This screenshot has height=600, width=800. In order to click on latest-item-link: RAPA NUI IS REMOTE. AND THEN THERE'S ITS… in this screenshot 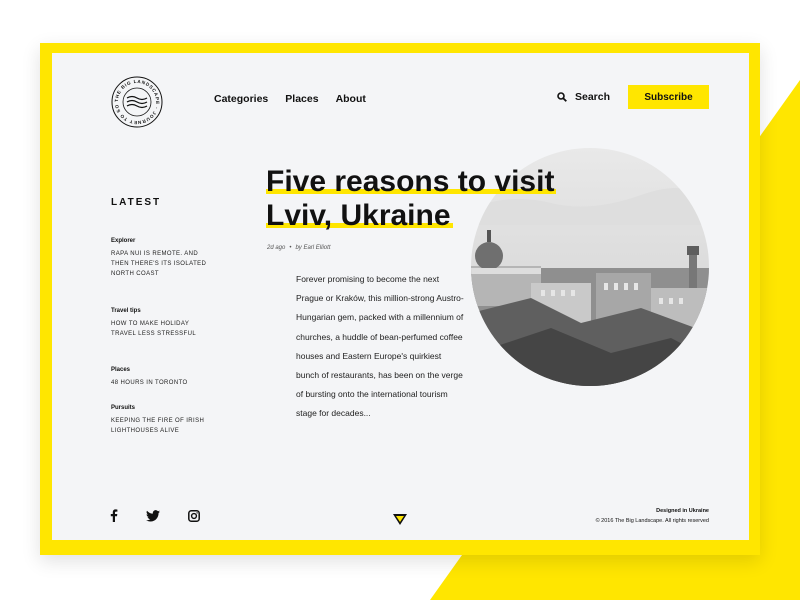, I will do `click(161, 264)`.